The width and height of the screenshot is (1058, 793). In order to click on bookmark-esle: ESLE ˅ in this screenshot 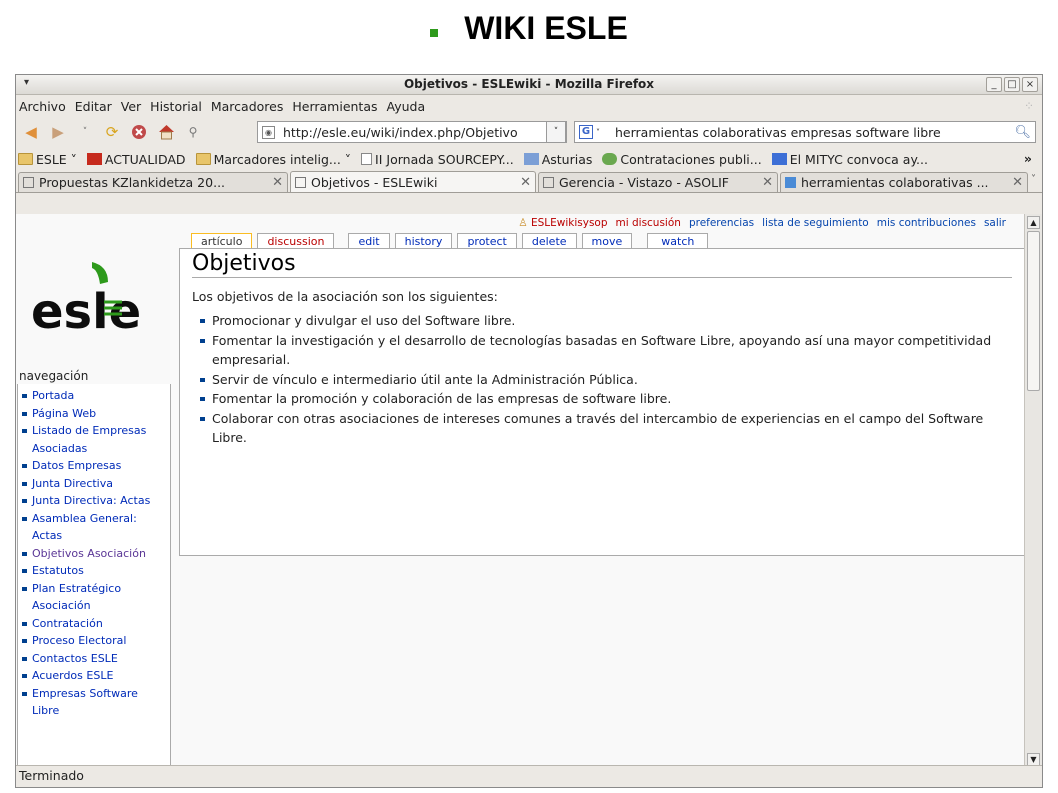, I will do `click(47, 159)`.